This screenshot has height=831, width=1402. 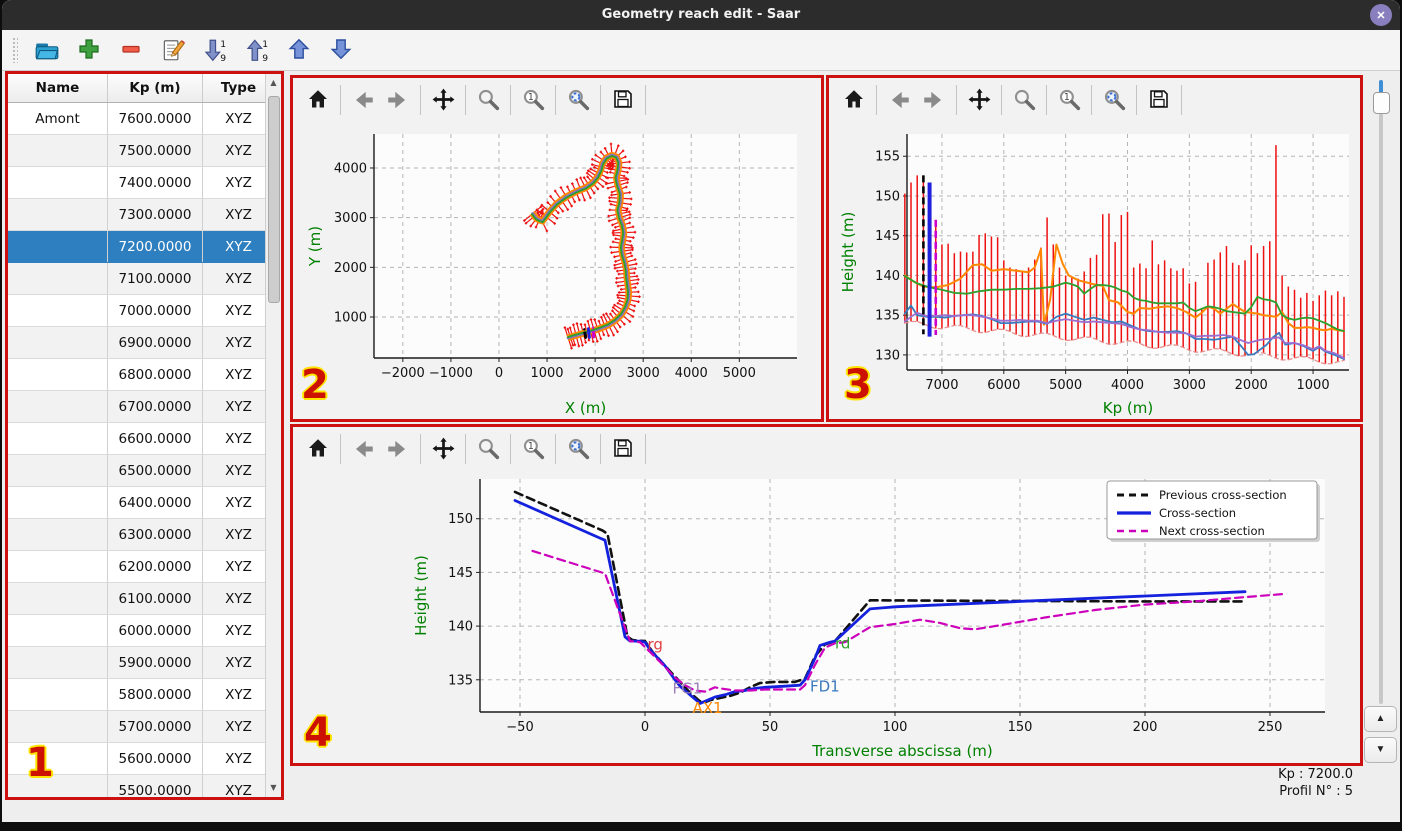 I want to click on table-row: 7000.0000 XYZ, so click(x=141, y=310).